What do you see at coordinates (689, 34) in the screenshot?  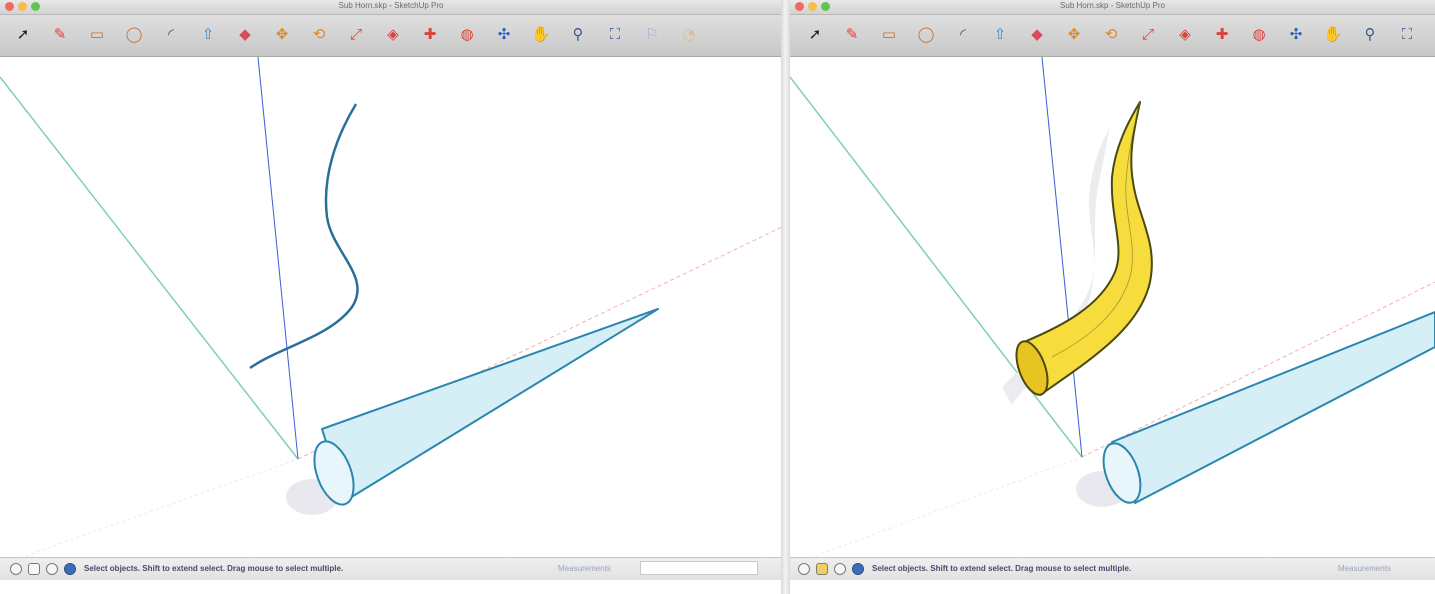 I see `look-around-icon: ◔` at bounding box center [689, 34].